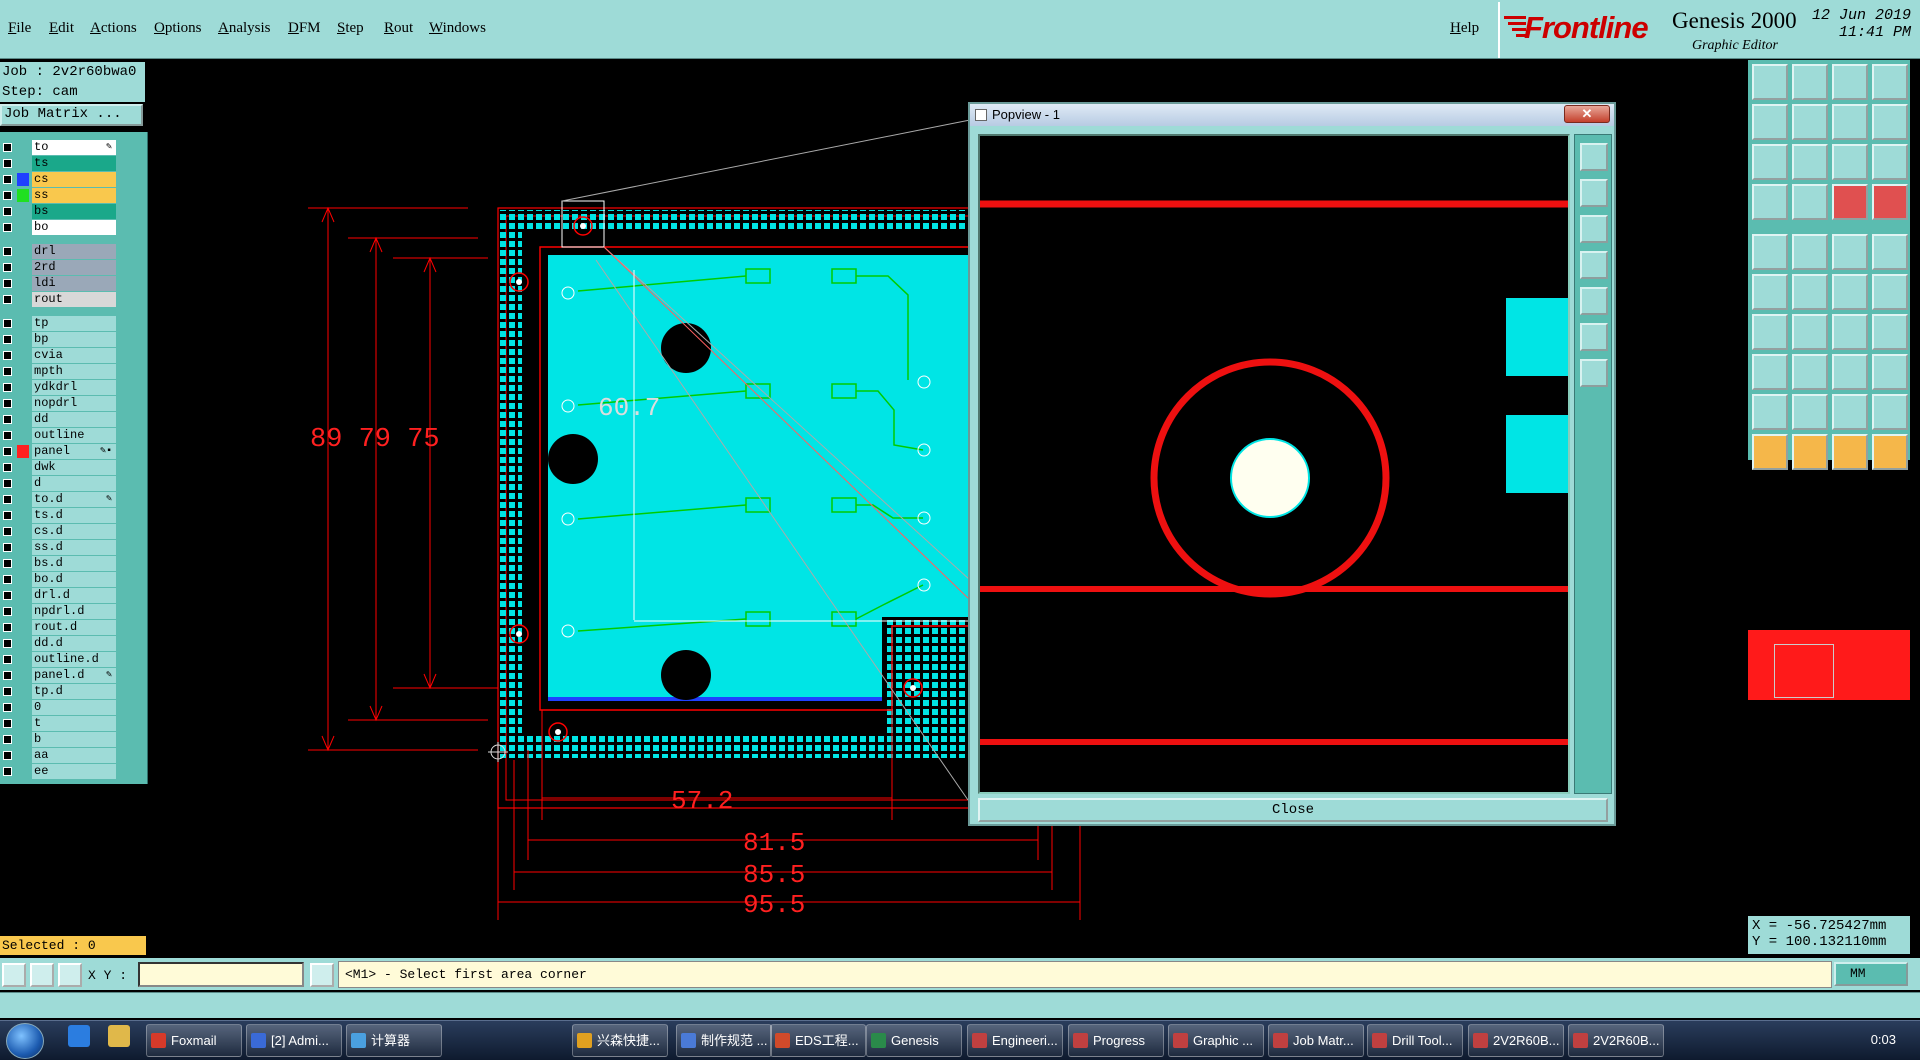  Describe the element at coordinates (1850, 162) in the screenshot. I see `one-to-one-icon` at that location.